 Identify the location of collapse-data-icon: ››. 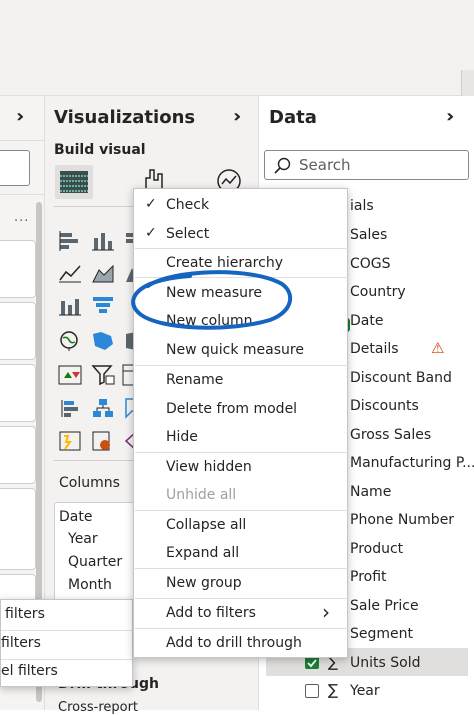
(451, 116).